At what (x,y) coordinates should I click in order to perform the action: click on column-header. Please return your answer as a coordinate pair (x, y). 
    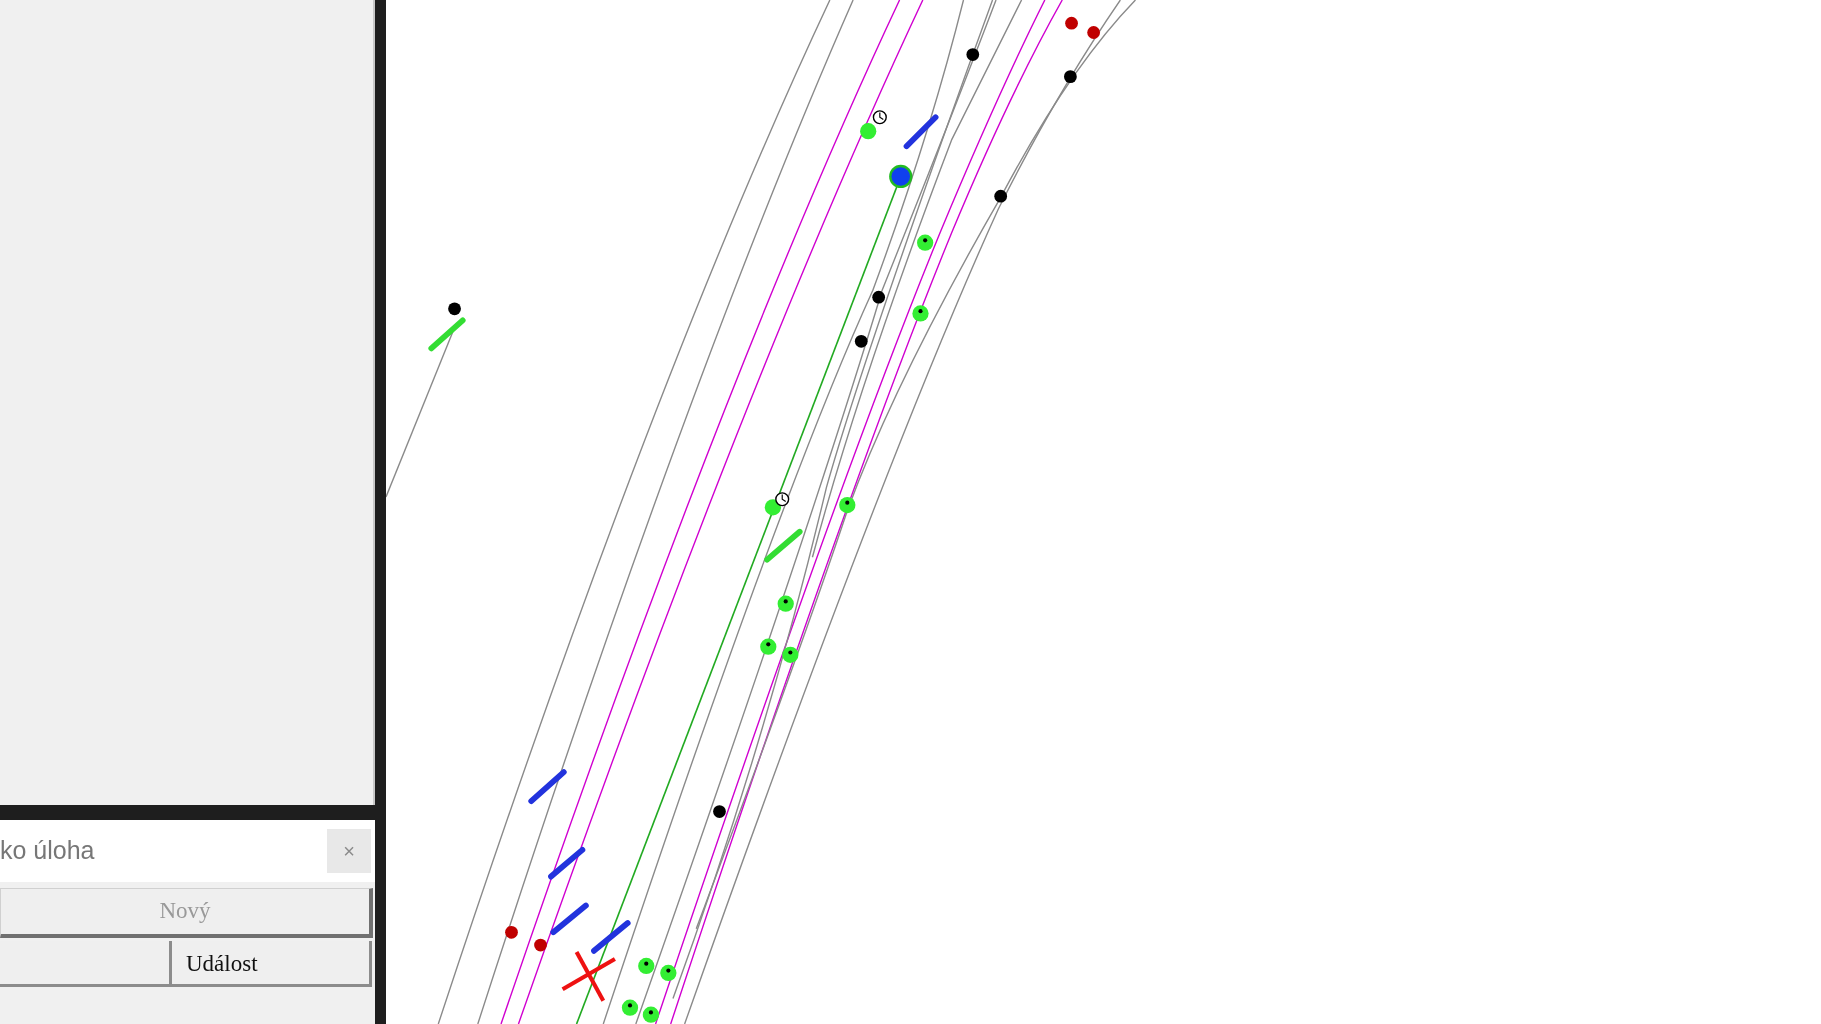
    Looking at the image, I should click on (86, 964).